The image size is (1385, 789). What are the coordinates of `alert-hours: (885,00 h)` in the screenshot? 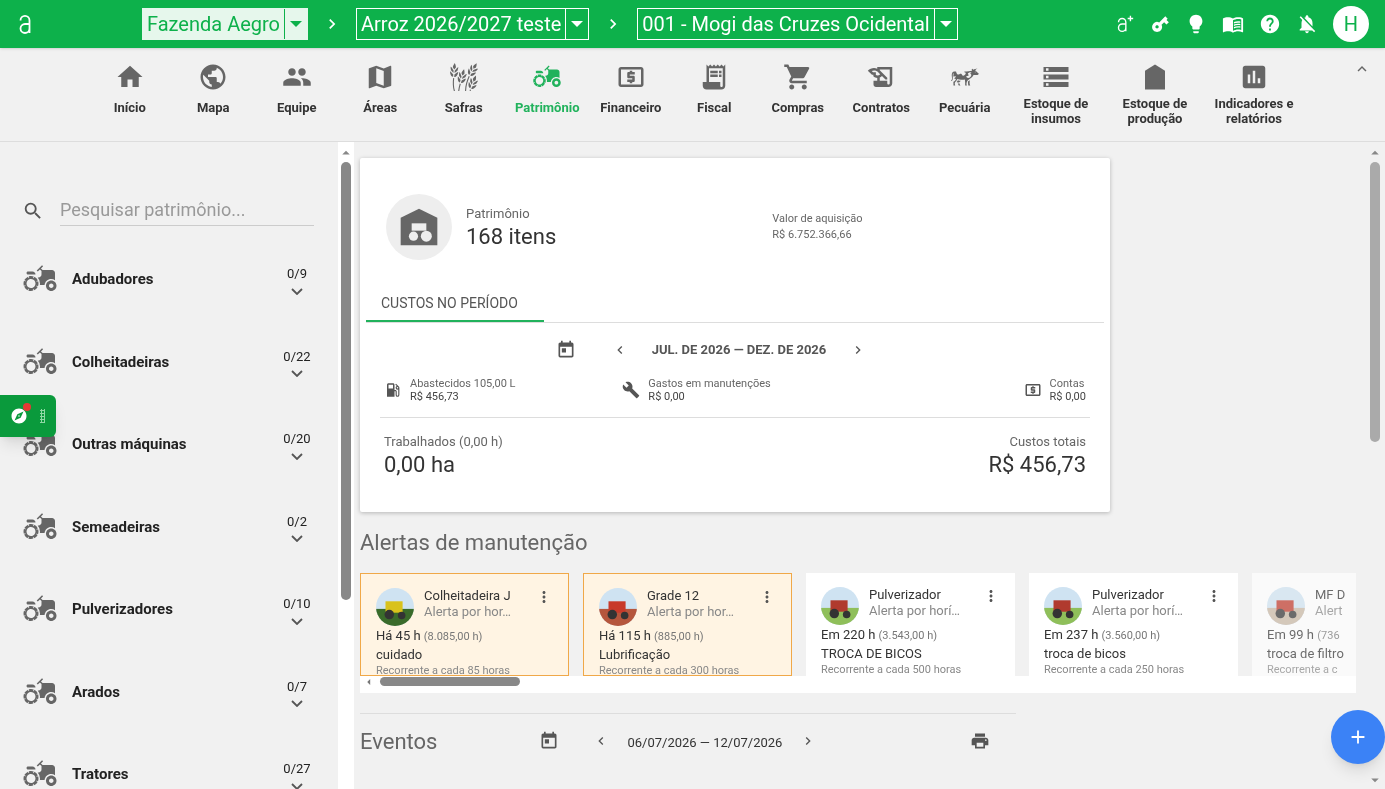 It's located at (679, 636).